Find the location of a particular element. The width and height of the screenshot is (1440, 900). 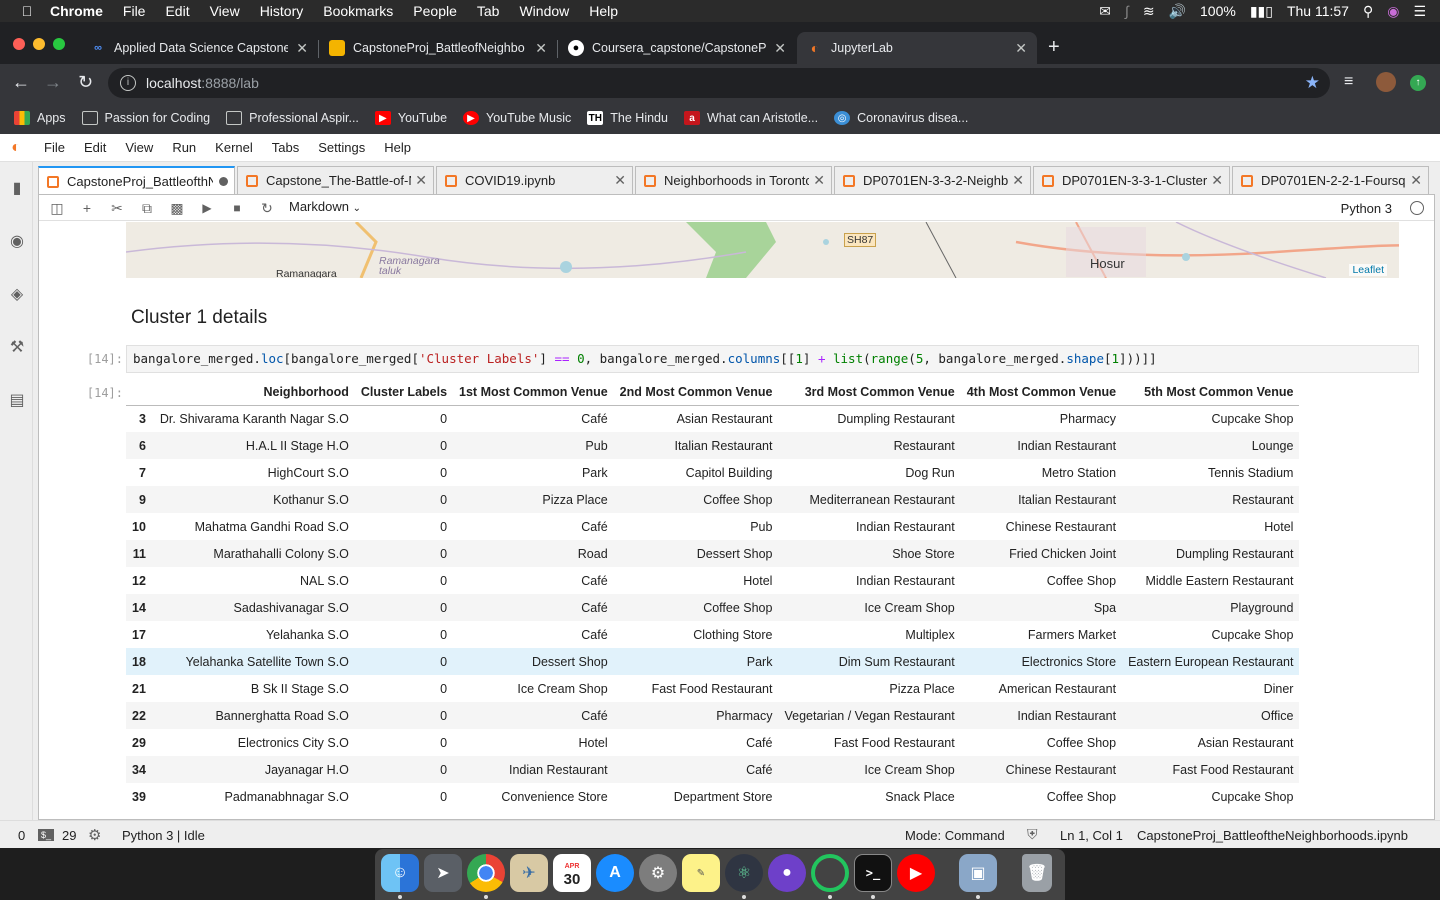

jlab-menu-tabs: Tabs is located at coordinates (285, 147).